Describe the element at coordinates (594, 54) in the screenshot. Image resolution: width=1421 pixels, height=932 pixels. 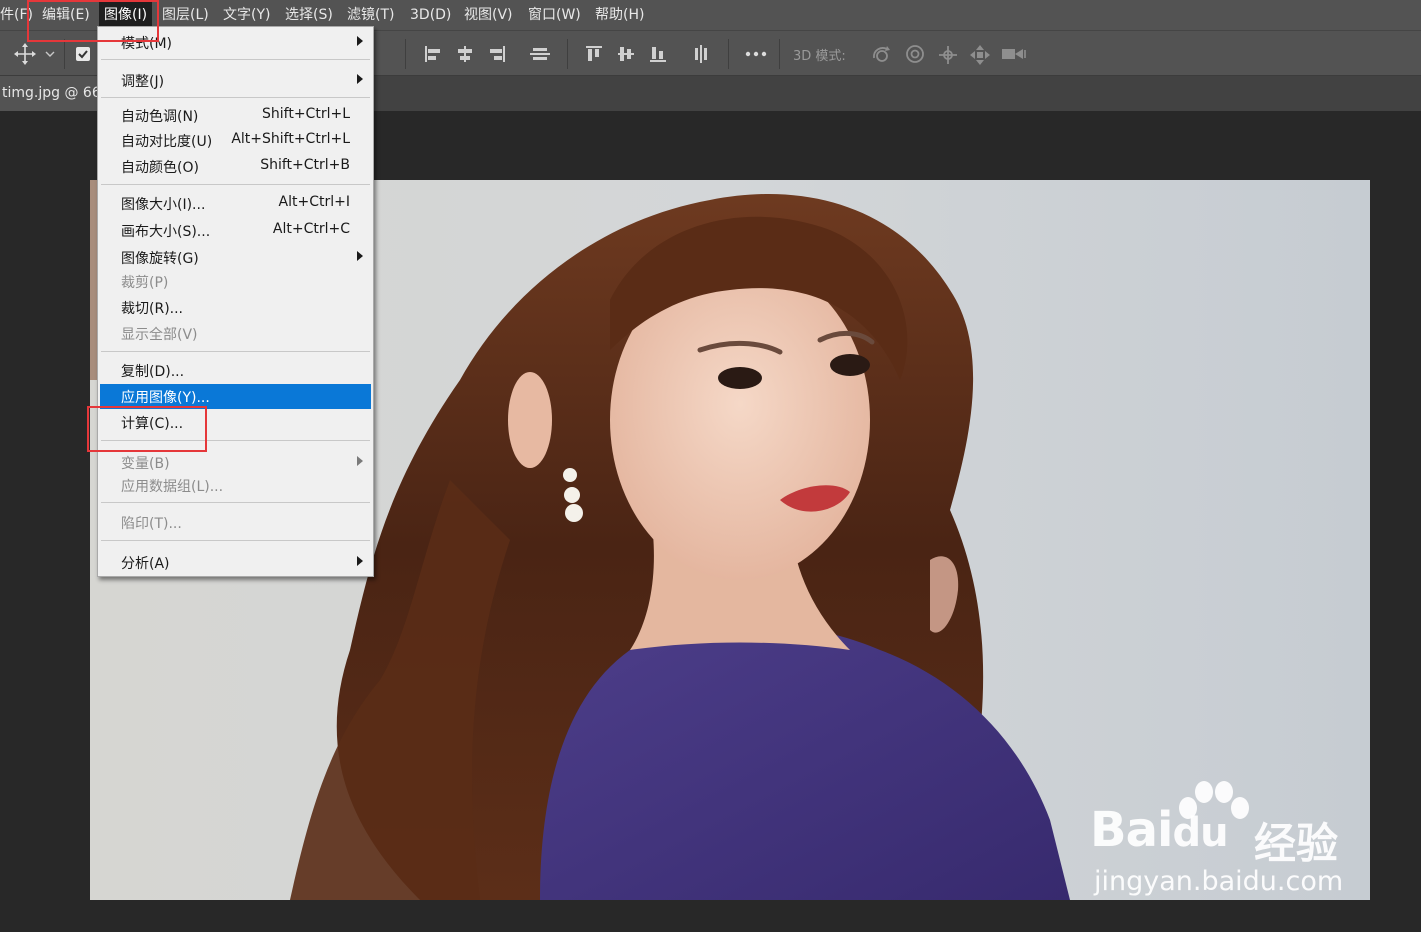
I see `align-top-icon` at that location.